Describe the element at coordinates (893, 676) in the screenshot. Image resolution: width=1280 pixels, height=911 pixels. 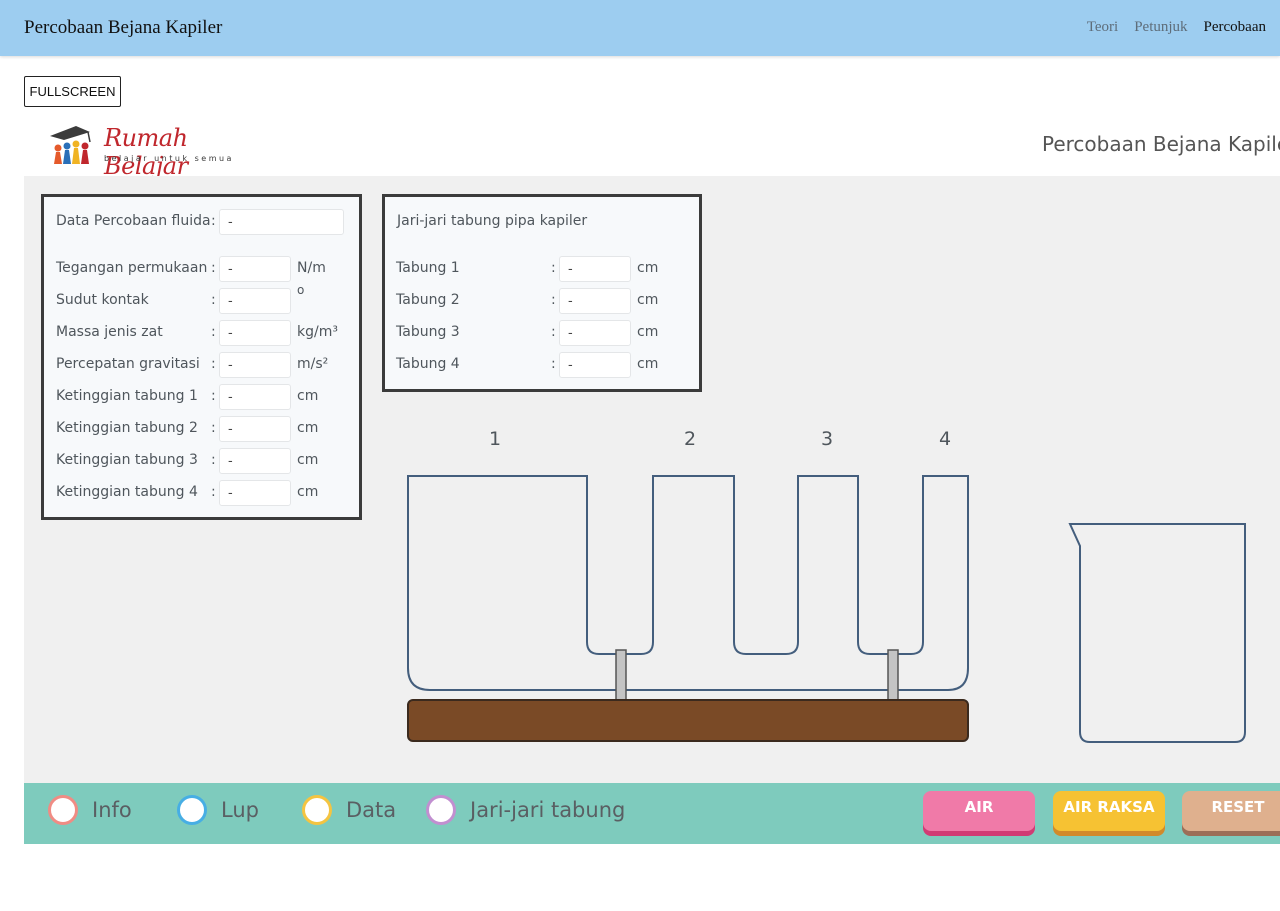
I see `support-rod-right` at that location.